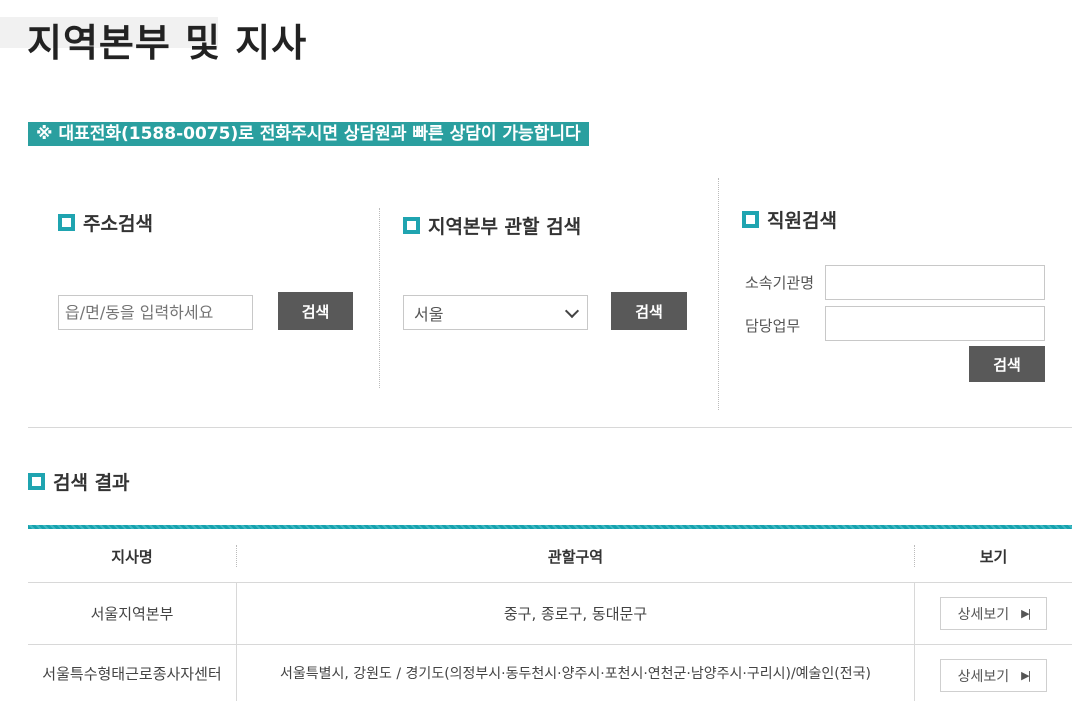 This screenshot has height=701, width=1084. Describe the element at coordinates (993, 556) in the screenshot. I see `column-header-view: 보기` at that location.